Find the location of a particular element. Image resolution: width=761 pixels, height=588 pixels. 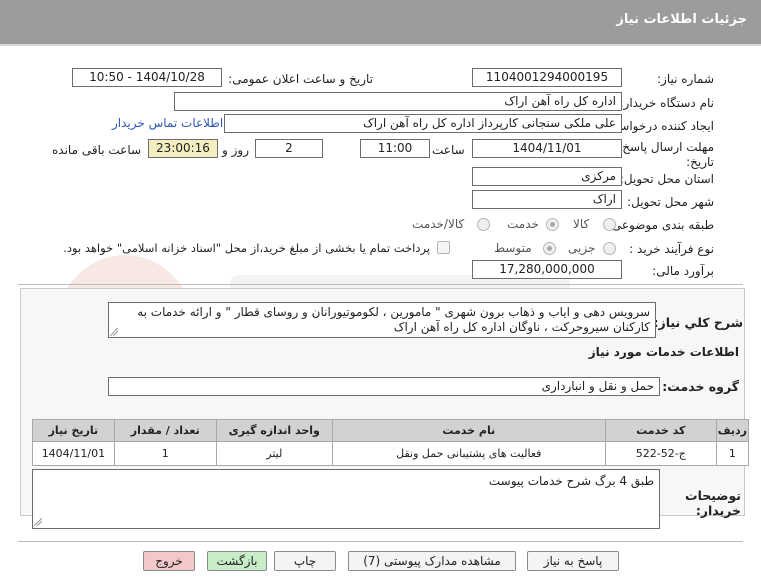

category-both-radio is located at coordinates (483, 224).